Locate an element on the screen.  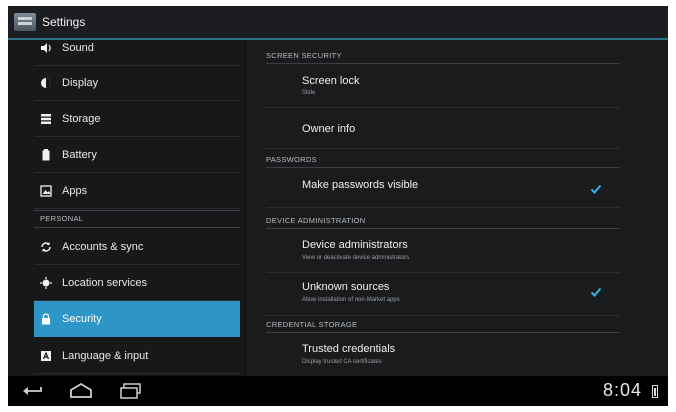
sidebar-section-header-personal: PERSONAL is located at coordinates (62, 218).